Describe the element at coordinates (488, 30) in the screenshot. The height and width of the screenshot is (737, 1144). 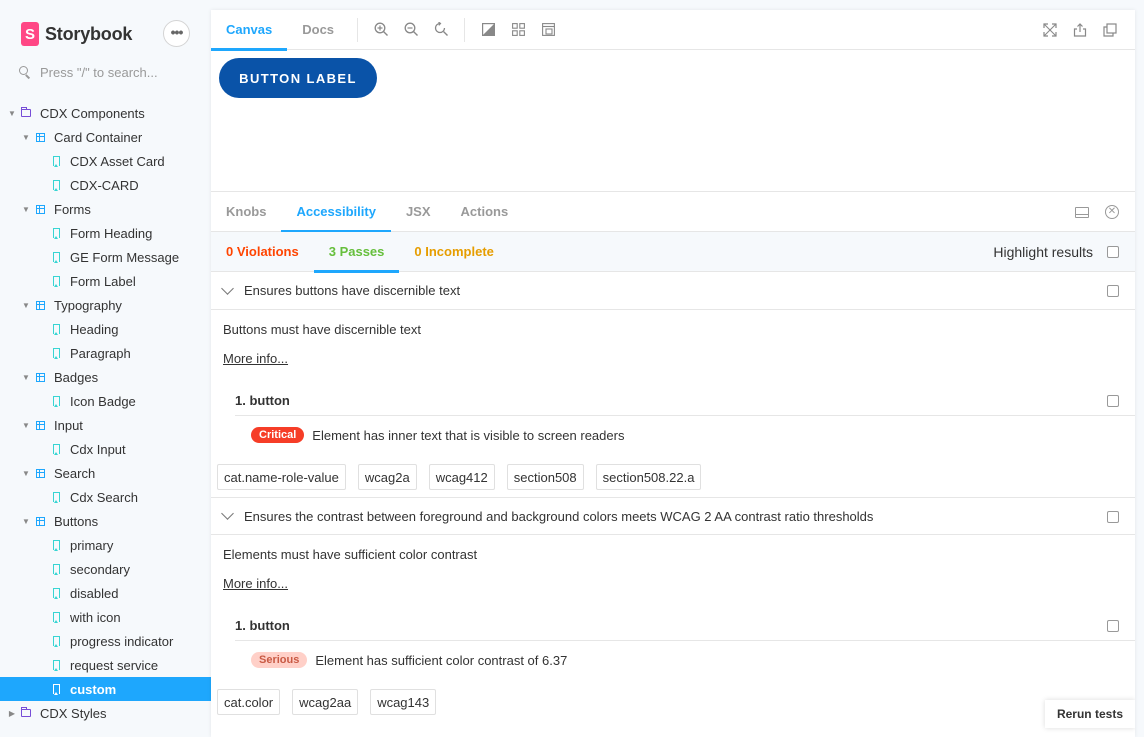
I see `background-icon` at that location.